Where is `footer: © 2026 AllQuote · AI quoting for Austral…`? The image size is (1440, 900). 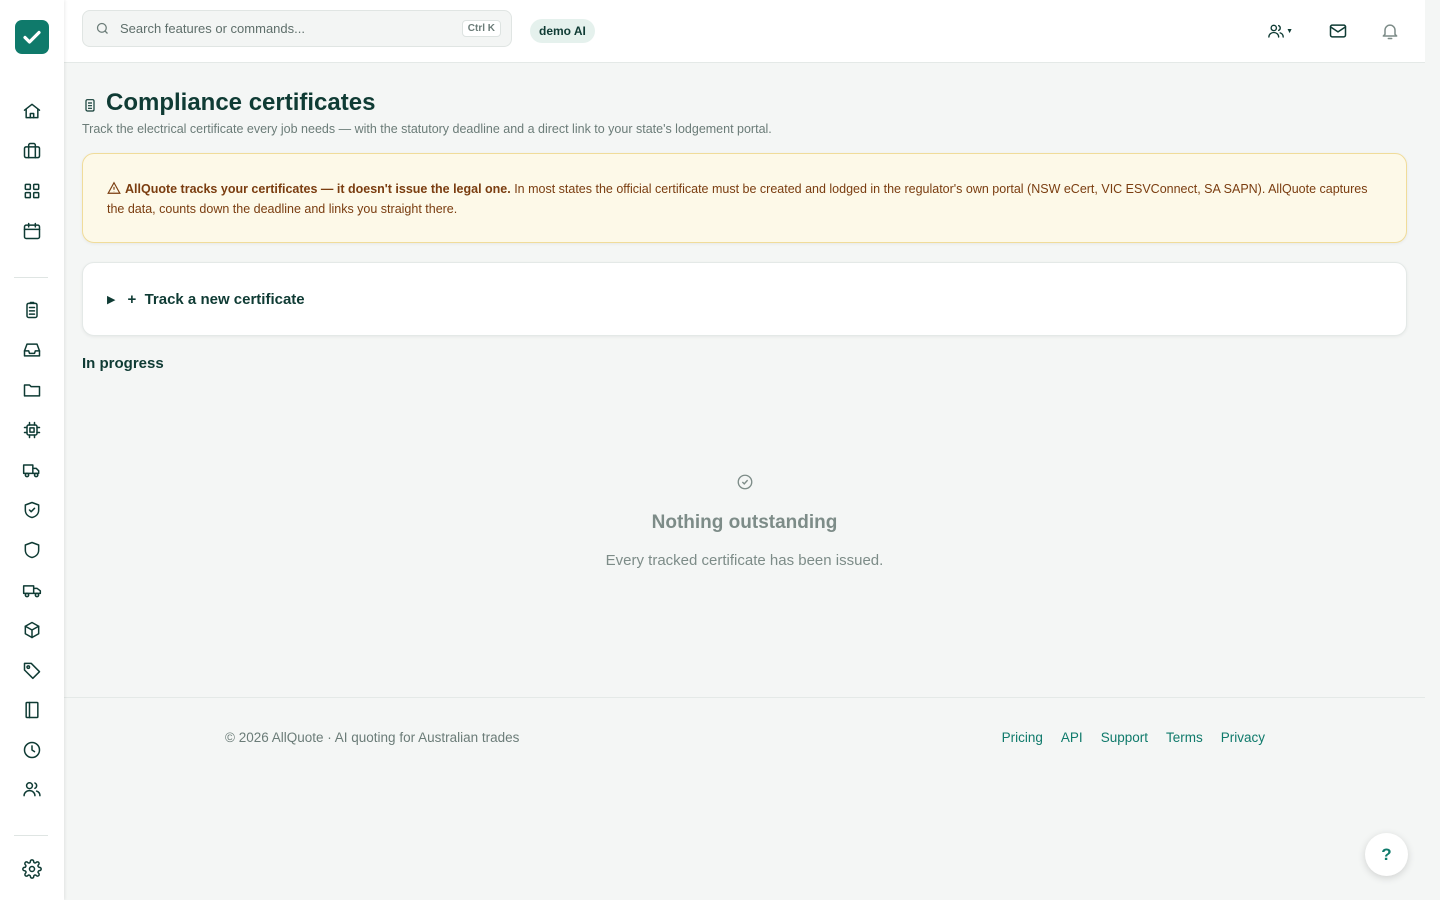
footer: © 2026 AllQuote · AI quoting for Austral… is located at coordinates (744, 737).